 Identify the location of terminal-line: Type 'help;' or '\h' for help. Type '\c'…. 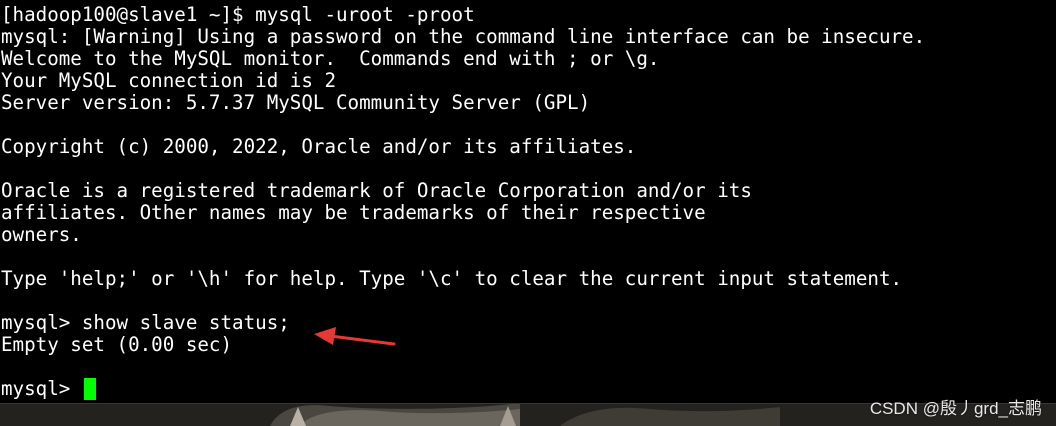
(452, 278).